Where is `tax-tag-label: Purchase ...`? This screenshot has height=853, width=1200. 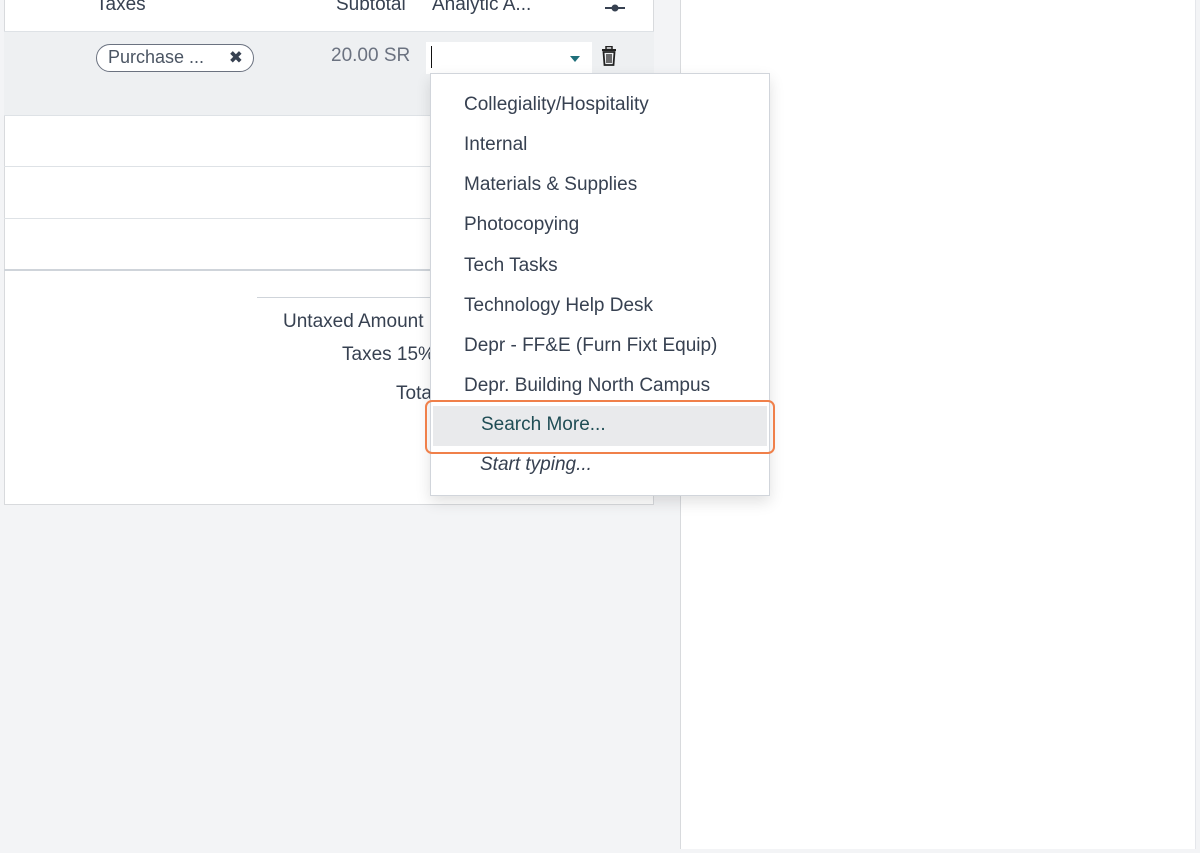 tax-tag-label: Purchase ... is located at coordinates (156, 57).